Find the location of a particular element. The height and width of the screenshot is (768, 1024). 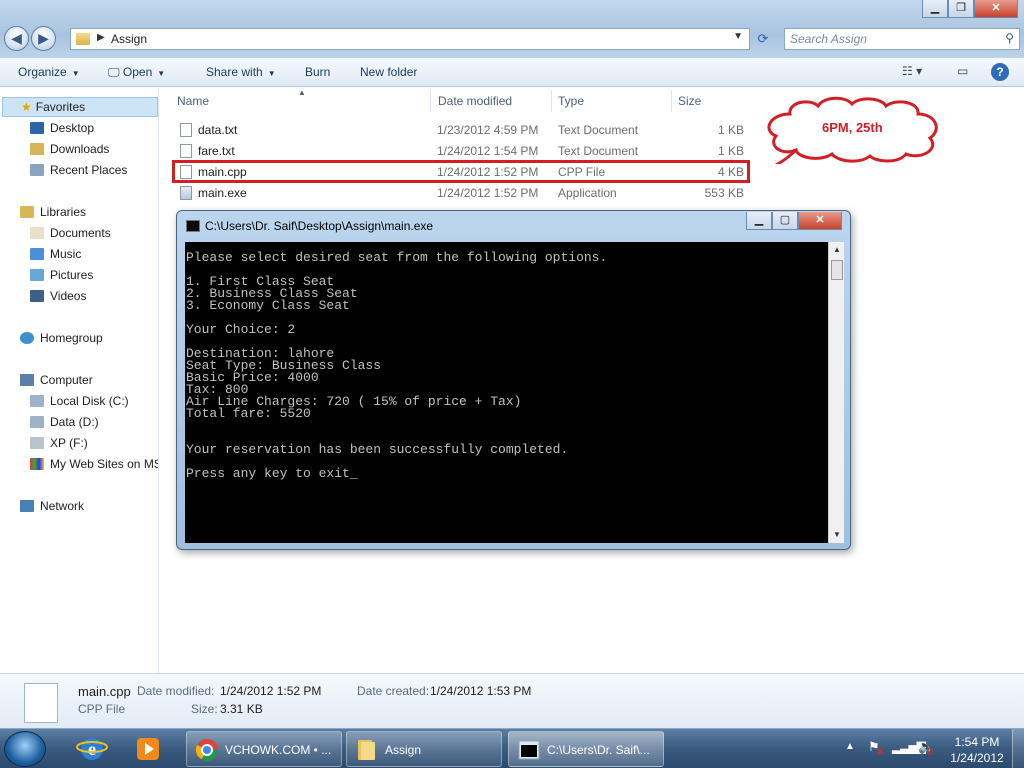

nav-favorites-label: Favorites is located at coordinates (60, 107).